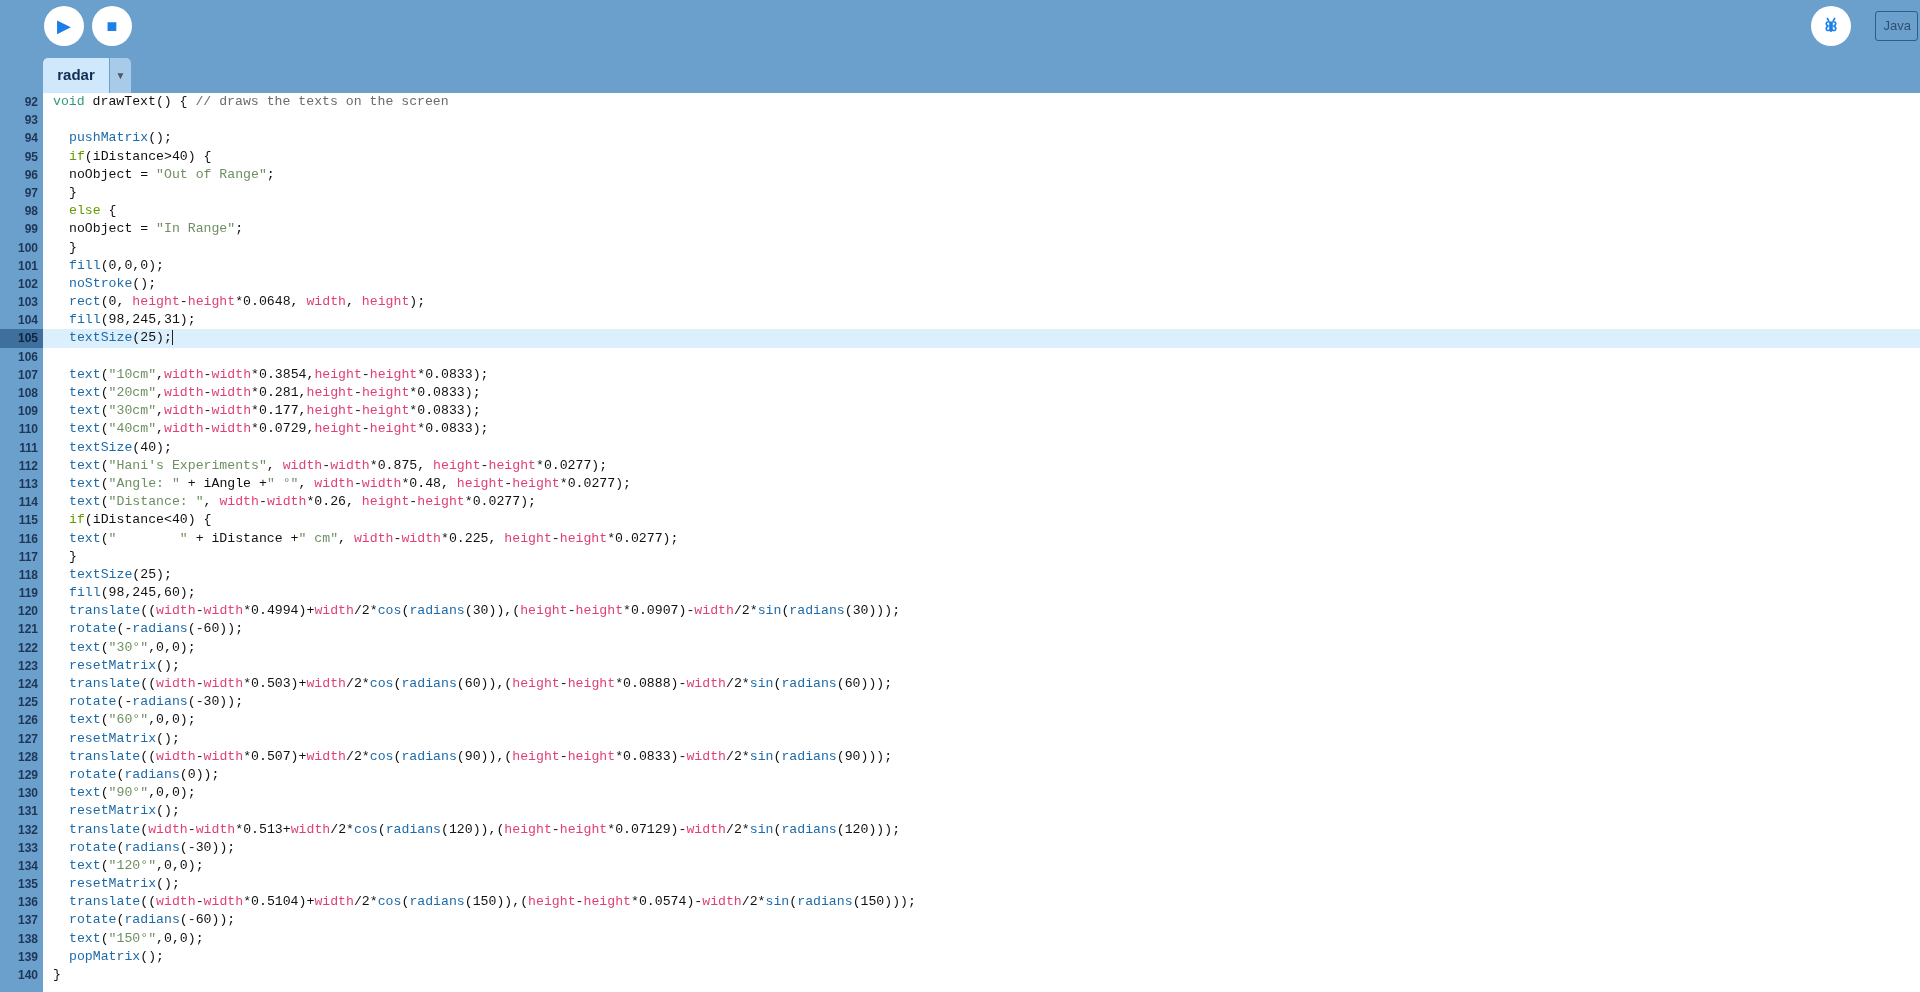 This screenshot has height=992, width=1920. I want to click on line-number: 102, so click(27, 283).